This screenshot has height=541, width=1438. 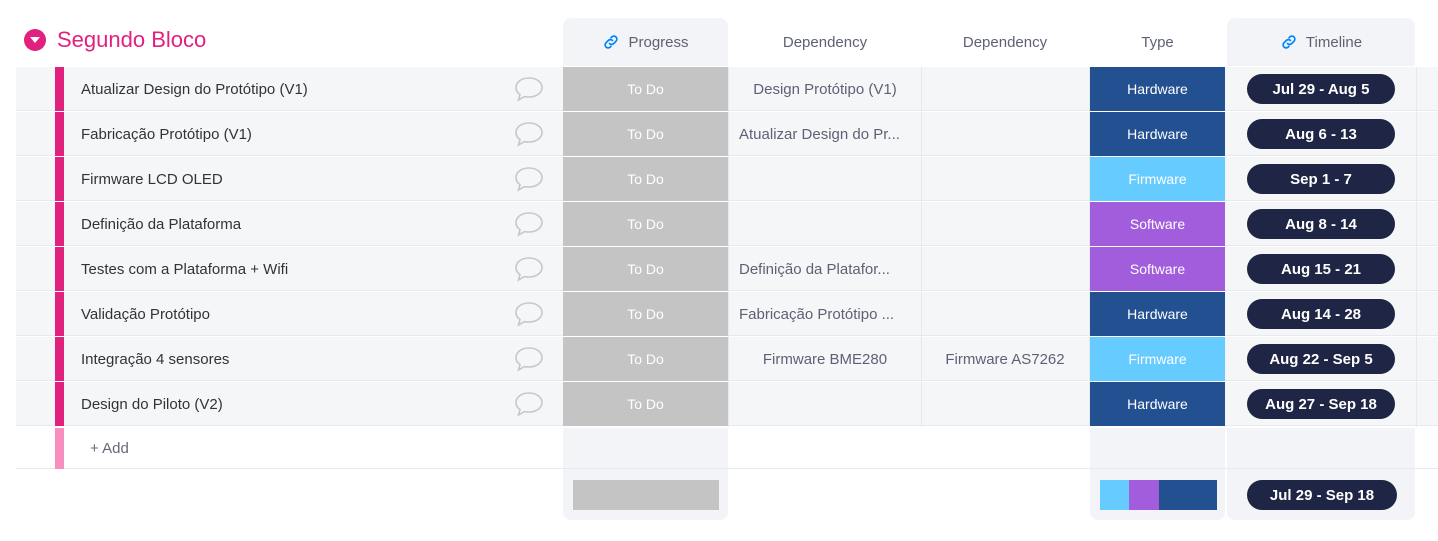 I want to click on add-item-input: + Add, so click(x=109, y=448).